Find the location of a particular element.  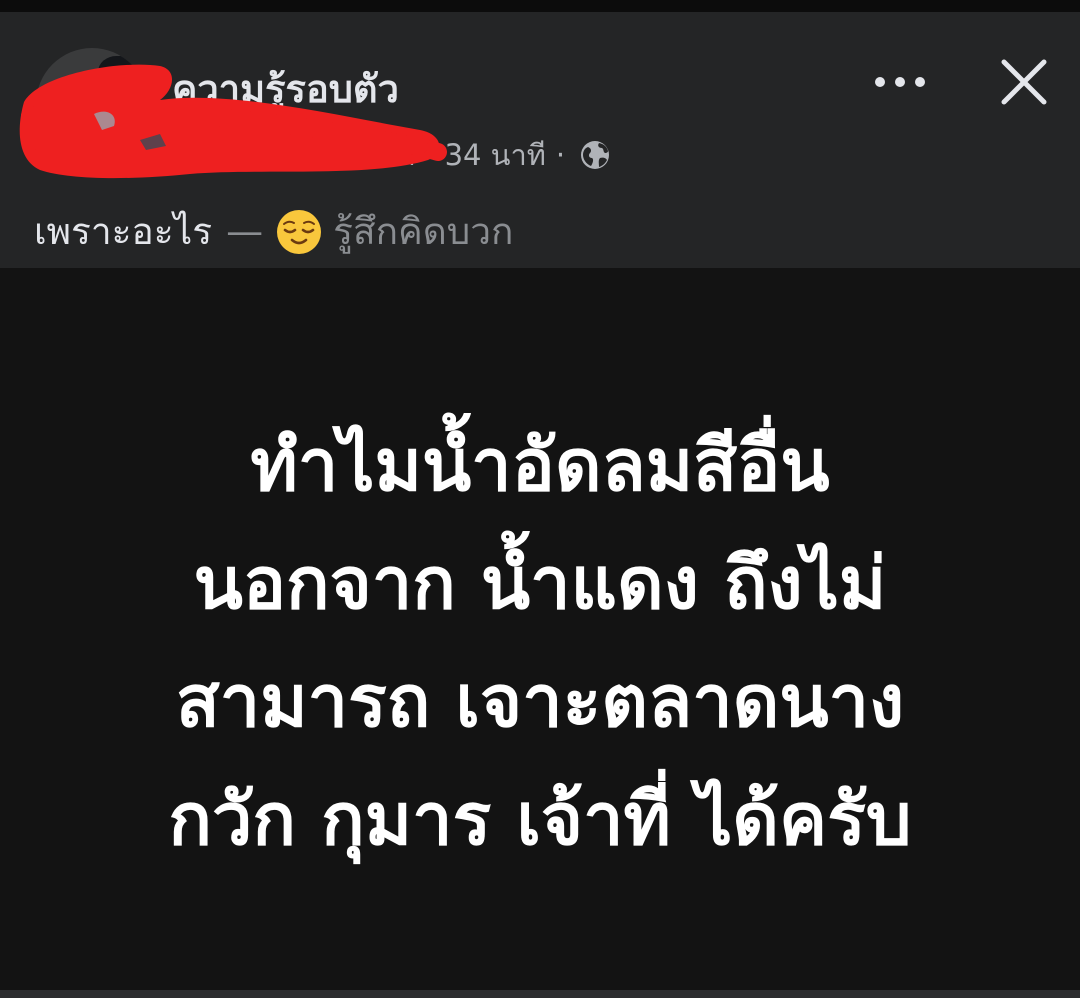

feeling-text: รู้สึกคิดบวก is located at coordinates (423, 231).